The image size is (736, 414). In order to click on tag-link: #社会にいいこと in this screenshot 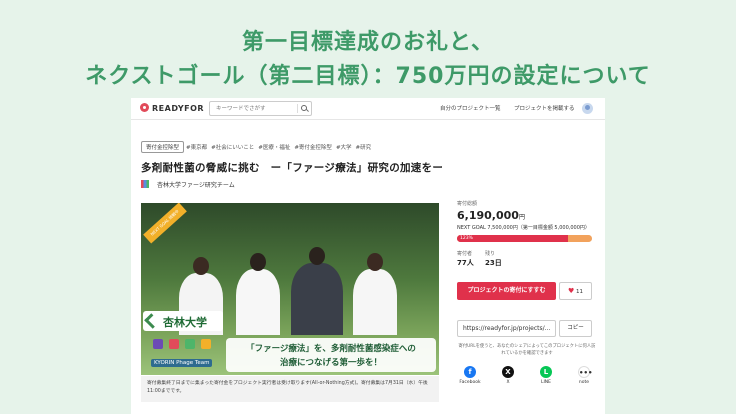, I will do `click(232, 148)`.